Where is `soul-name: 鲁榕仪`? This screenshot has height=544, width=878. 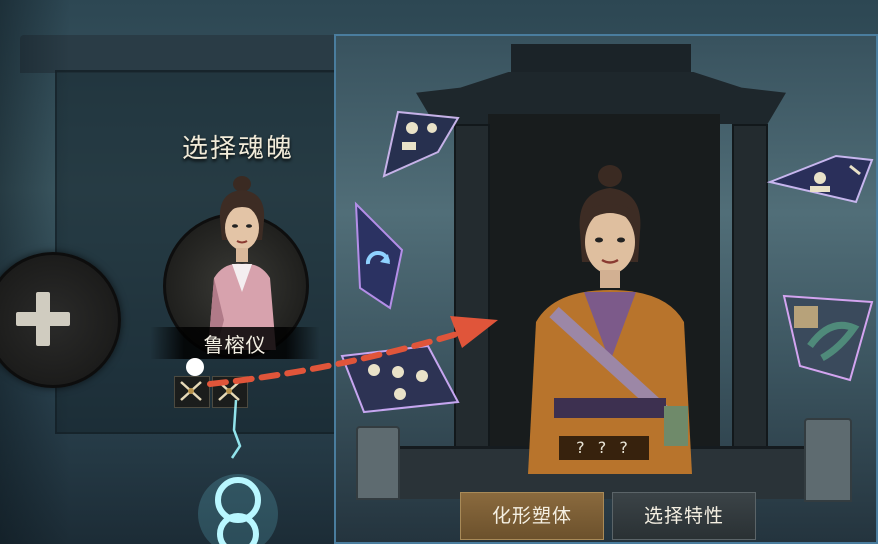 soul-name: 鲁榕仪 is located at coordinates (235, 345).